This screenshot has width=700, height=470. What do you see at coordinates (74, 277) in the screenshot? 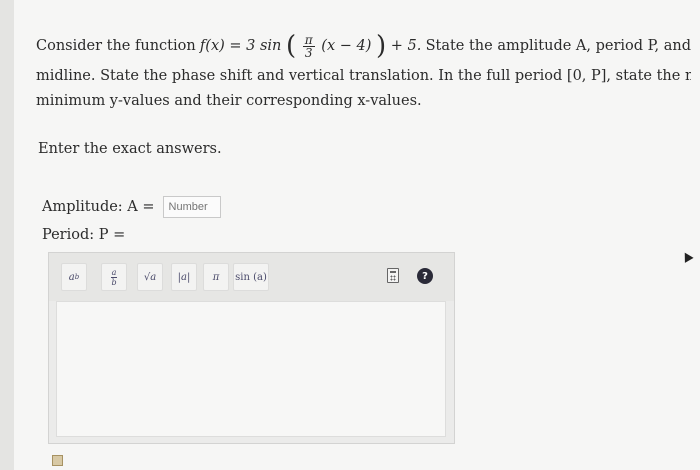
I see `power-button: ab` at bounding box center [74, 277].